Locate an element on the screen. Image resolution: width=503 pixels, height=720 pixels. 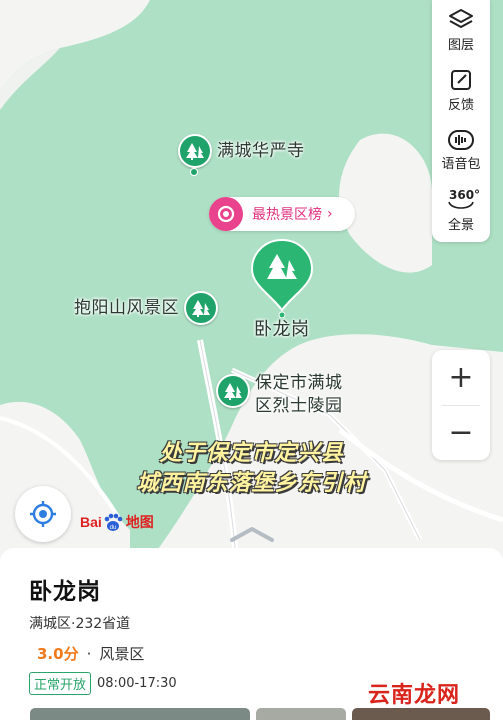
logo-text-map: 地图 is located at coordinates (139, 523).